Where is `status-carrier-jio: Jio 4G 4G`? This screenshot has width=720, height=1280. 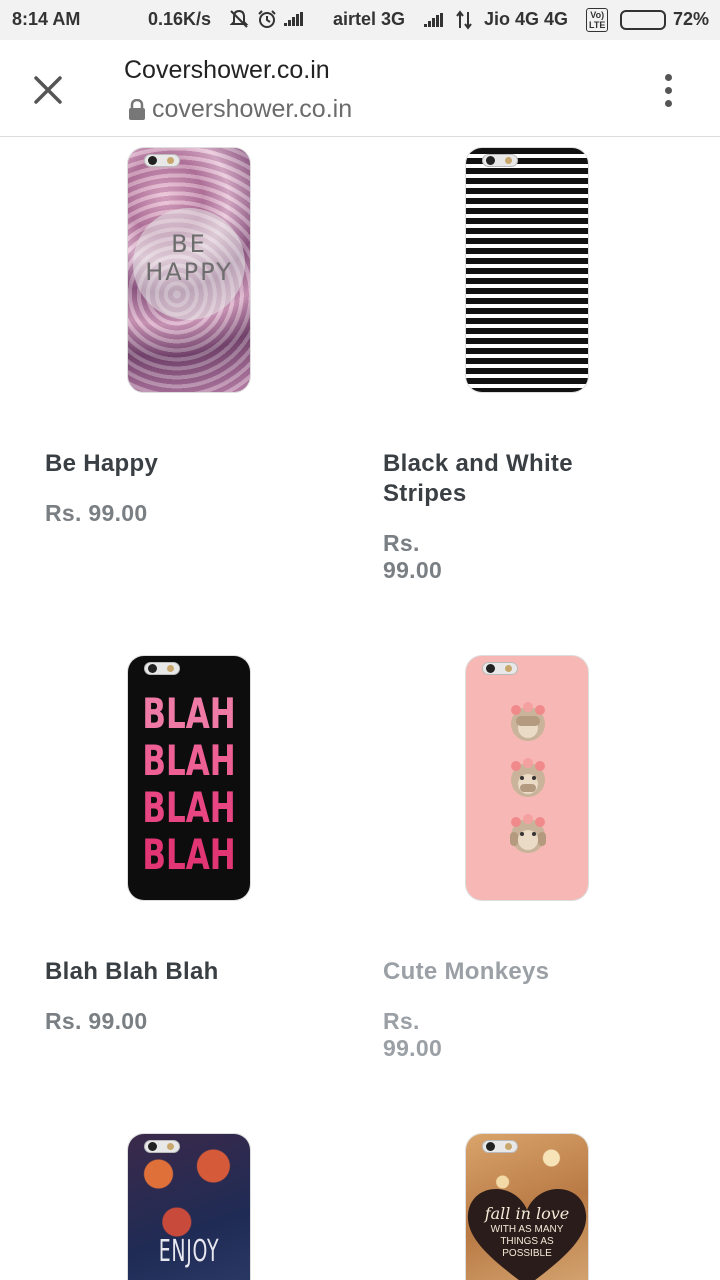 status-carrier-jio: Jio 4G 4G is located at coordinates (526, 19).